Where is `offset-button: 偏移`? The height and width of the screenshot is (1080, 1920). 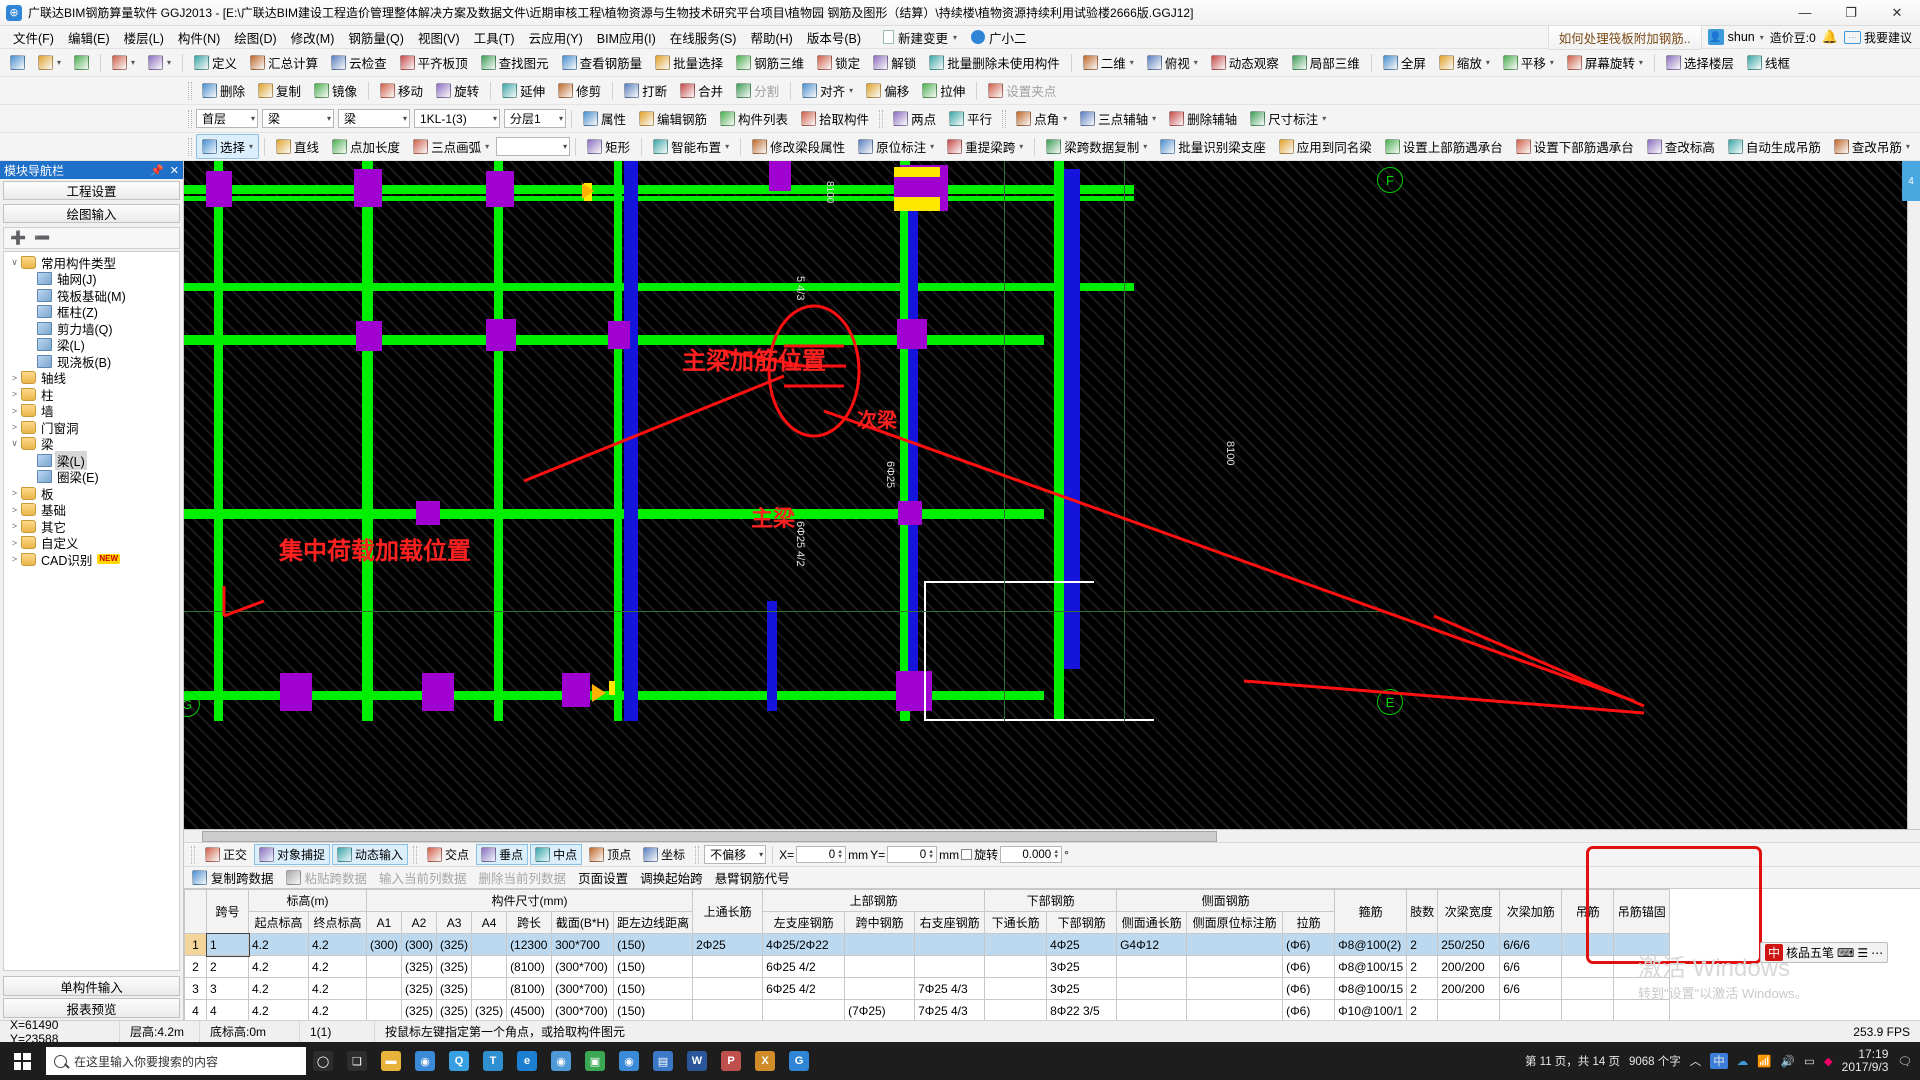 offset-button: 偏移 is located at coordinates (887, 90).